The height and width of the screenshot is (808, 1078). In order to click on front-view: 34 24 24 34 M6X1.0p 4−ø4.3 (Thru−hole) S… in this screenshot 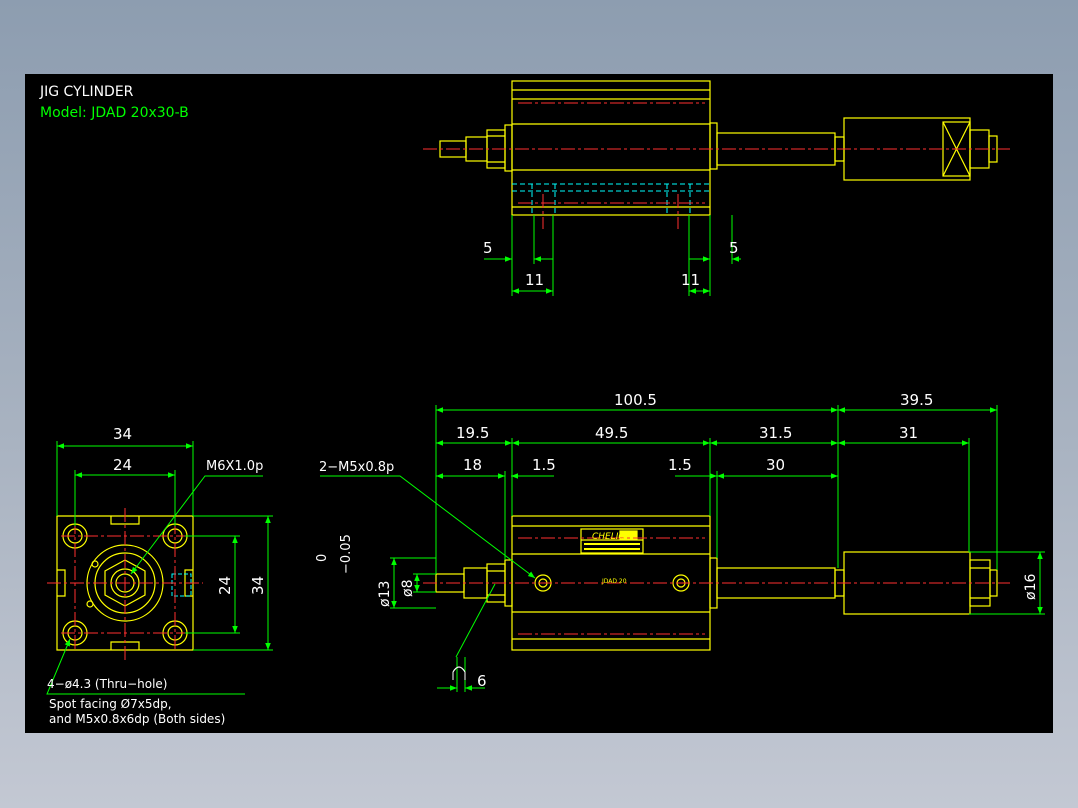, I will do `click(159, 575)`.